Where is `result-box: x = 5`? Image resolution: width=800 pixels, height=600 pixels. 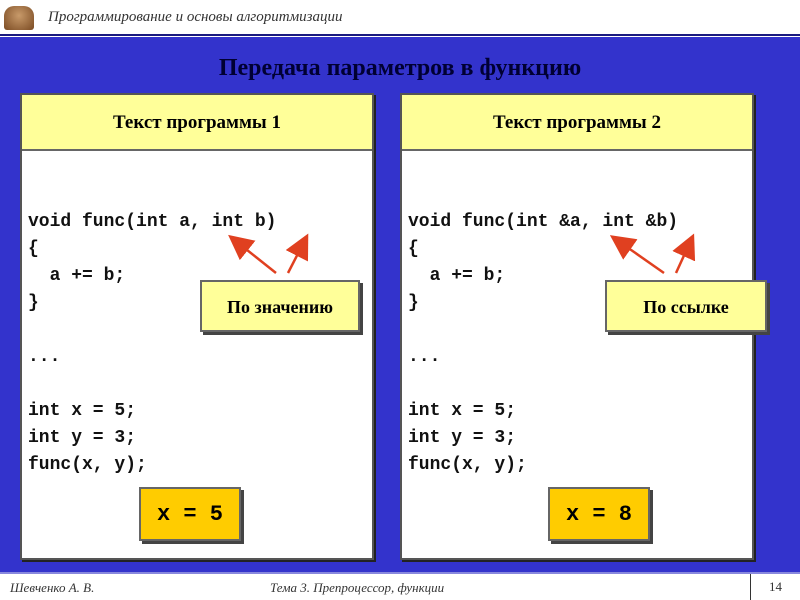
result-box: x = 5 is located at coordinates (190, 514).